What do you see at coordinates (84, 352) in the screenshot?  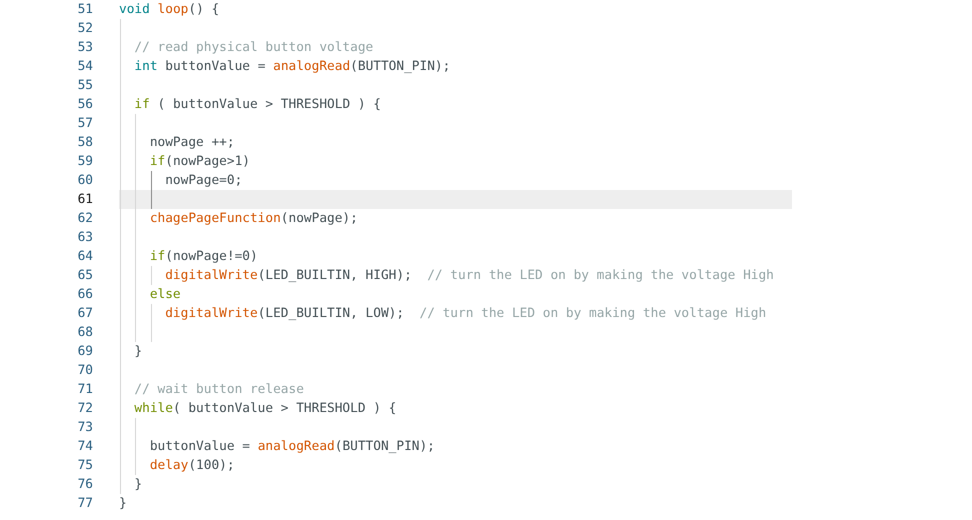 I see `line-number: 69` at bounding box center [84, 352].